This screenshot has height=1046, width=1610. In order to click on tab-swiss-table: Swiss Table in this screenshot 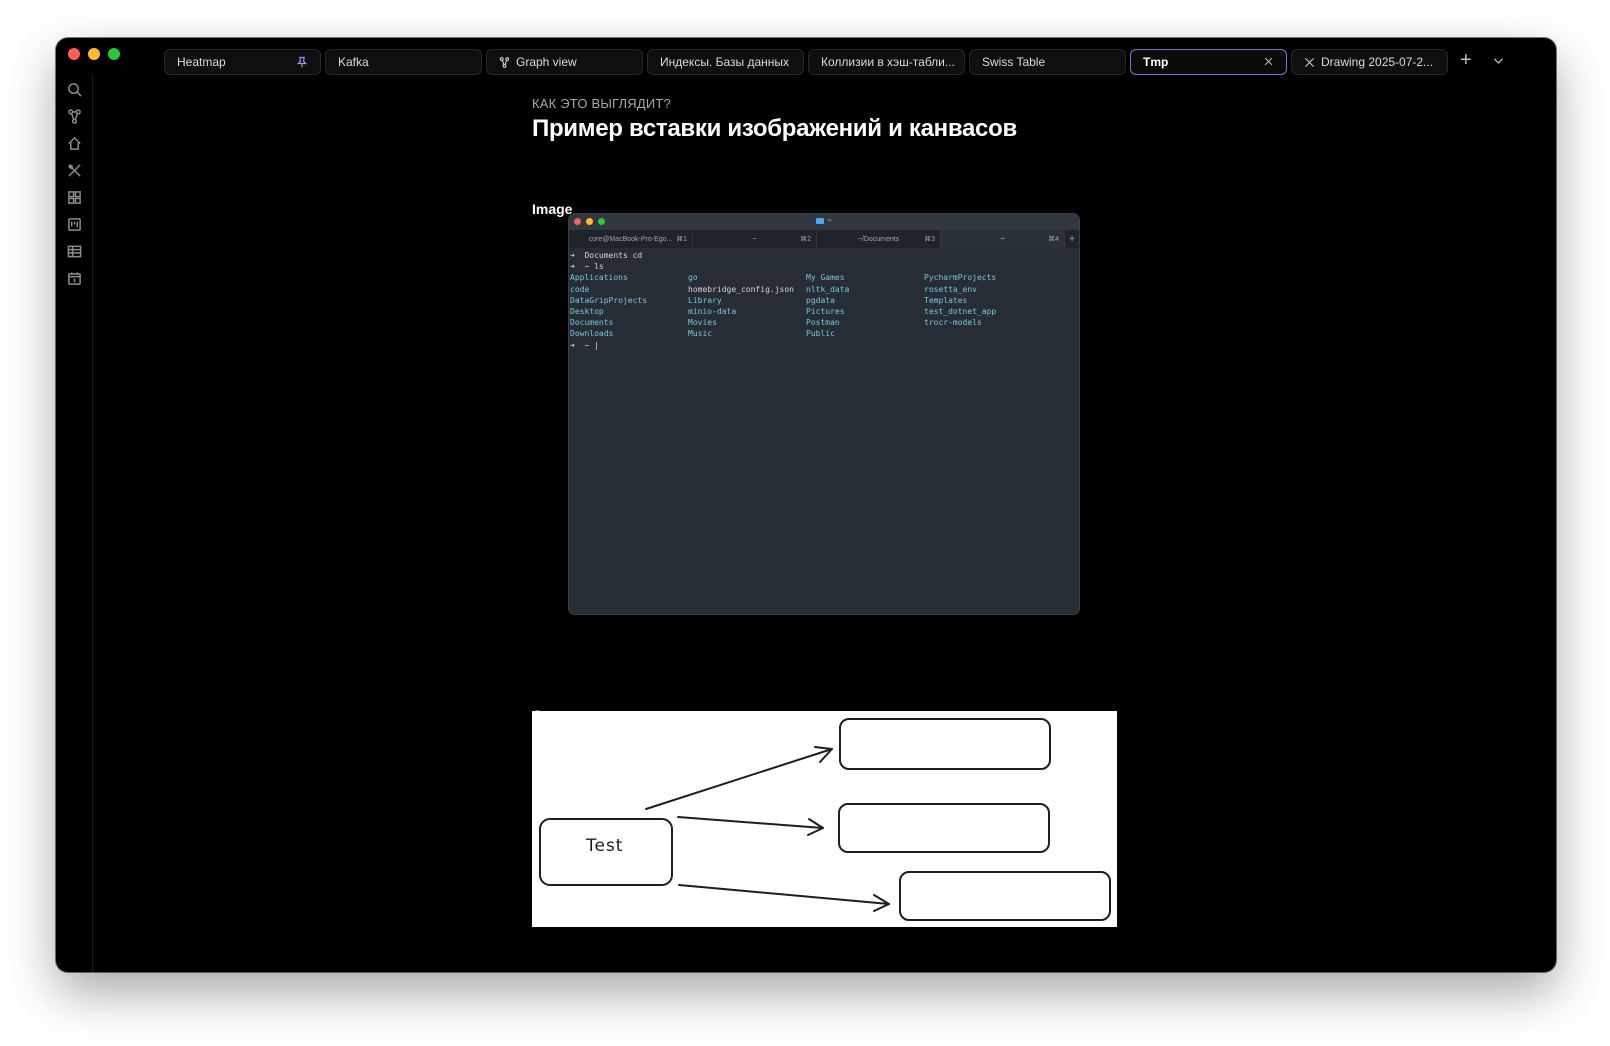, I will do `click(1047, 62)`.